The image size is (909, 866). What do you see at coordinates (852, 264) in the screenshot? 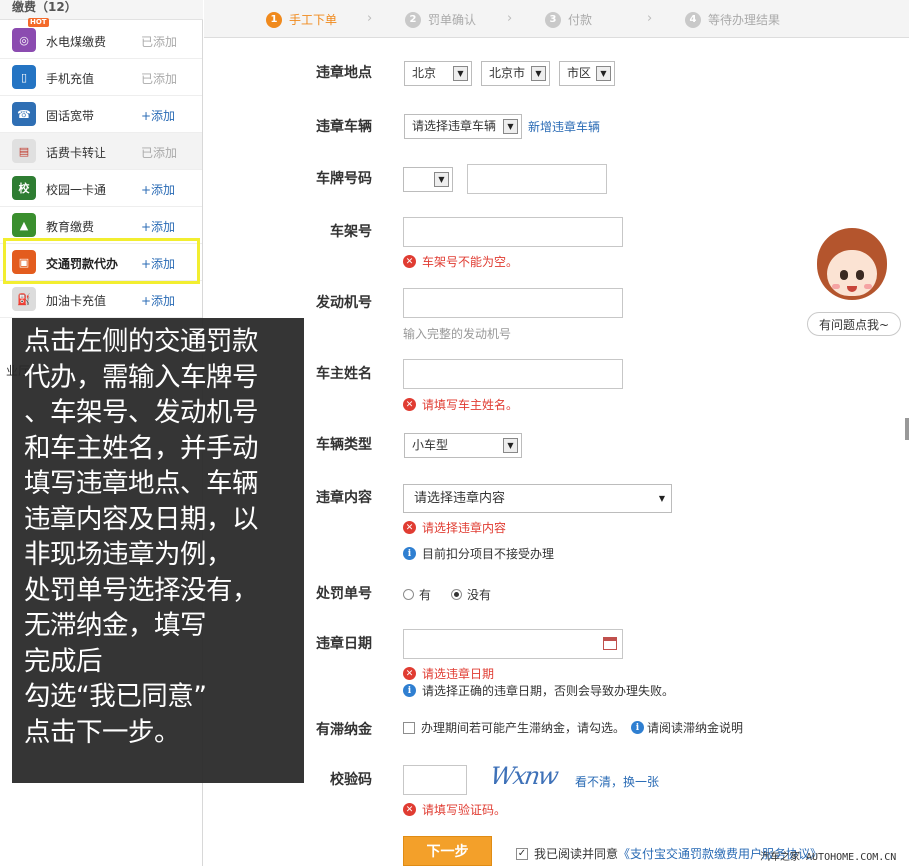
I see `helper-avatar-icon` at bounding box center [852, 264].